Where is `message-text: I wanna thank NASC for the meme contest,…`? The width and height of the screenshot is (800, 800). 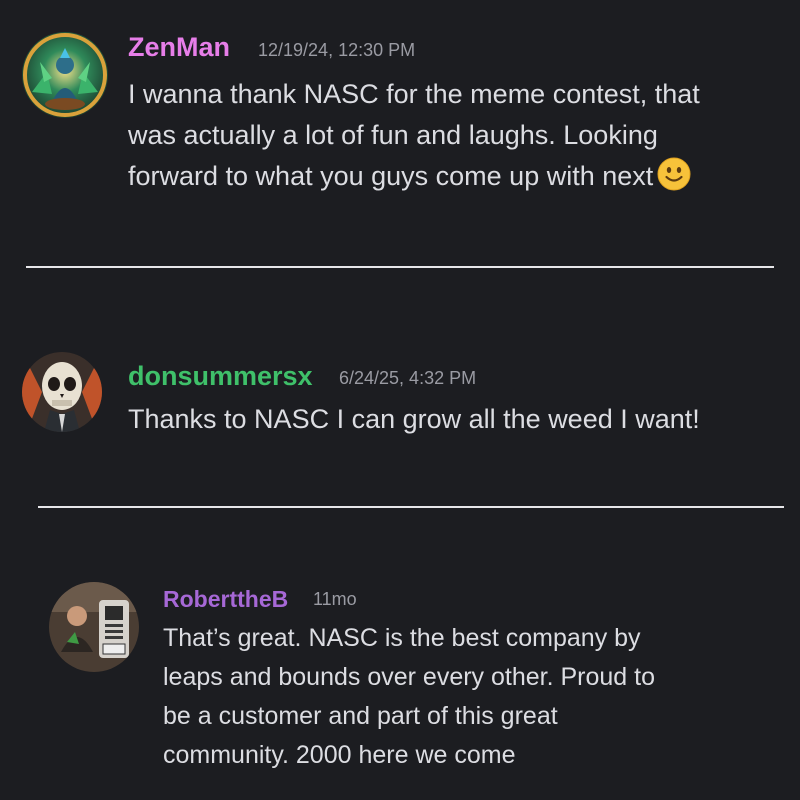 message-text: I wanna thank NASC for the meme contest,… is located at coordinates (414, 138).